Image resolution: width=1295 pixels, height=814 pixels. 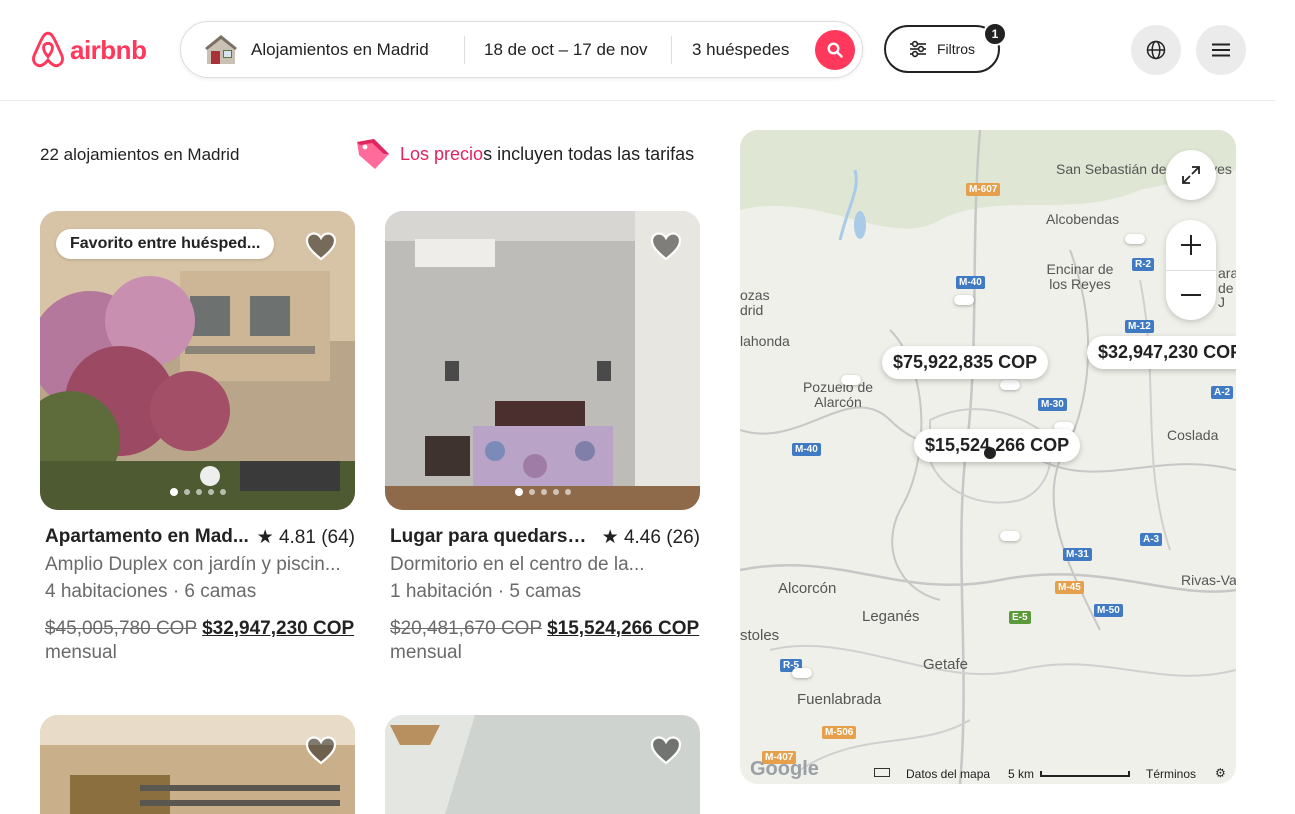 What do you see at coordinates (946, 664) in the screenshot?
I see `map-place-label: Getafe` at bounding box center [946, 664].